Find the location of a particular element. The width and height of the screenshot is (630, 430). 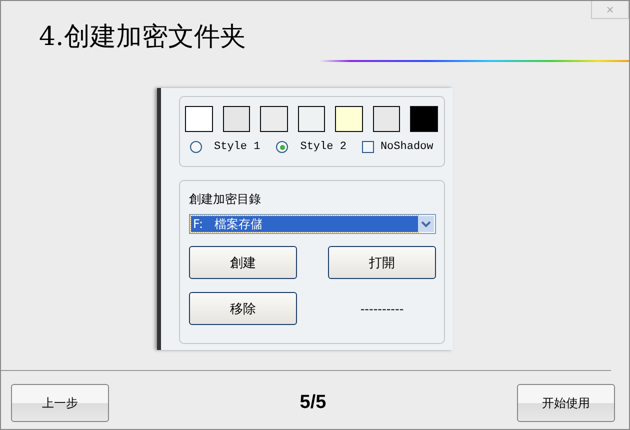

checkbox-label: NoShadow is located at coordinates (407, 147).